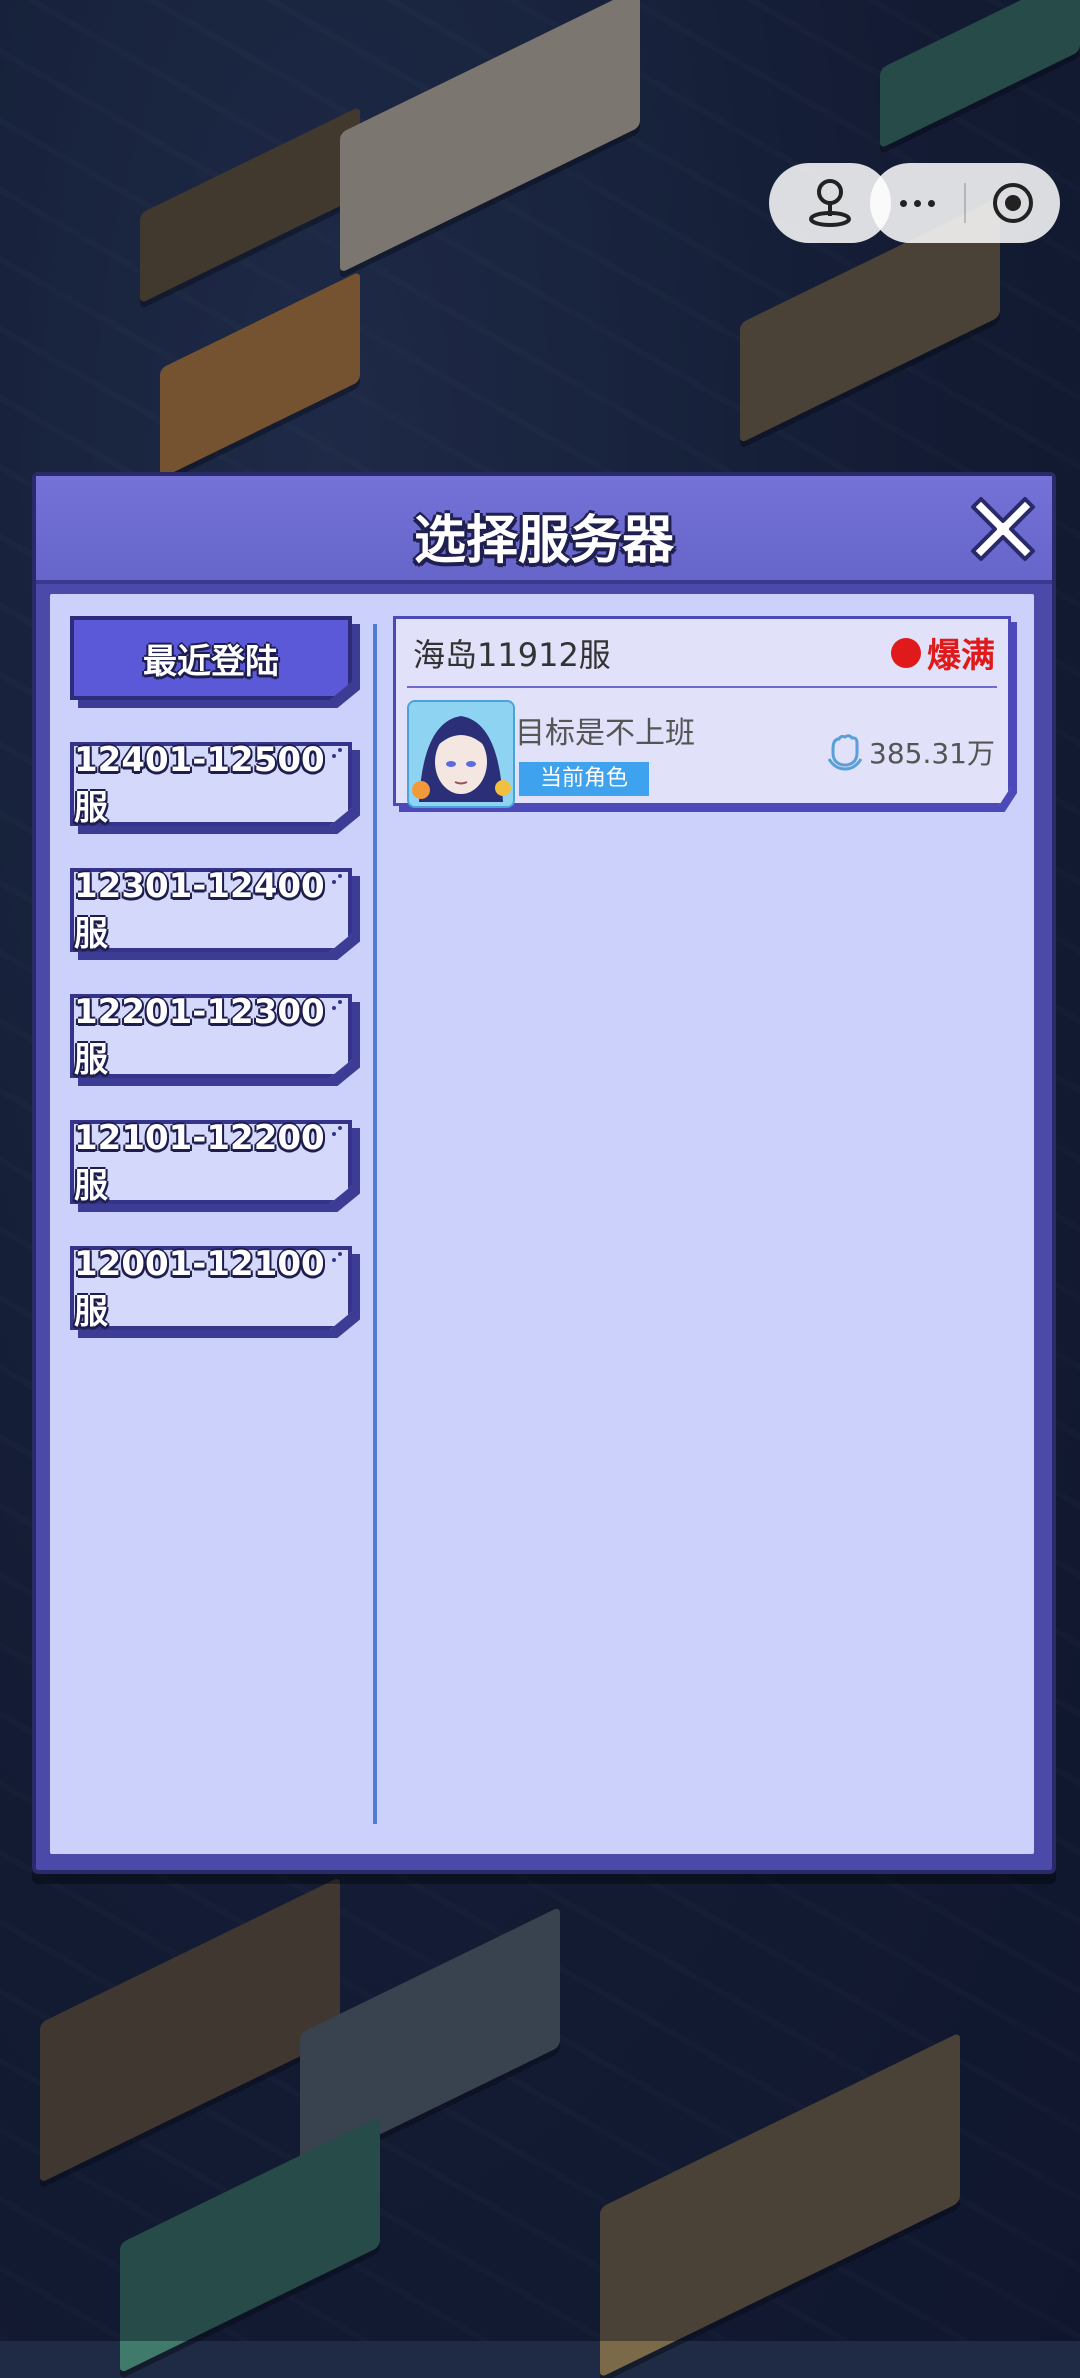 This screenshot has width=1080, height=2378. What do you see at coordinates (705, 714) in the screenshot?
I see `server-card: 海岛11912服 爆满 目标是不上班 当前角色 385.31万` at bounding box center [705, 714].